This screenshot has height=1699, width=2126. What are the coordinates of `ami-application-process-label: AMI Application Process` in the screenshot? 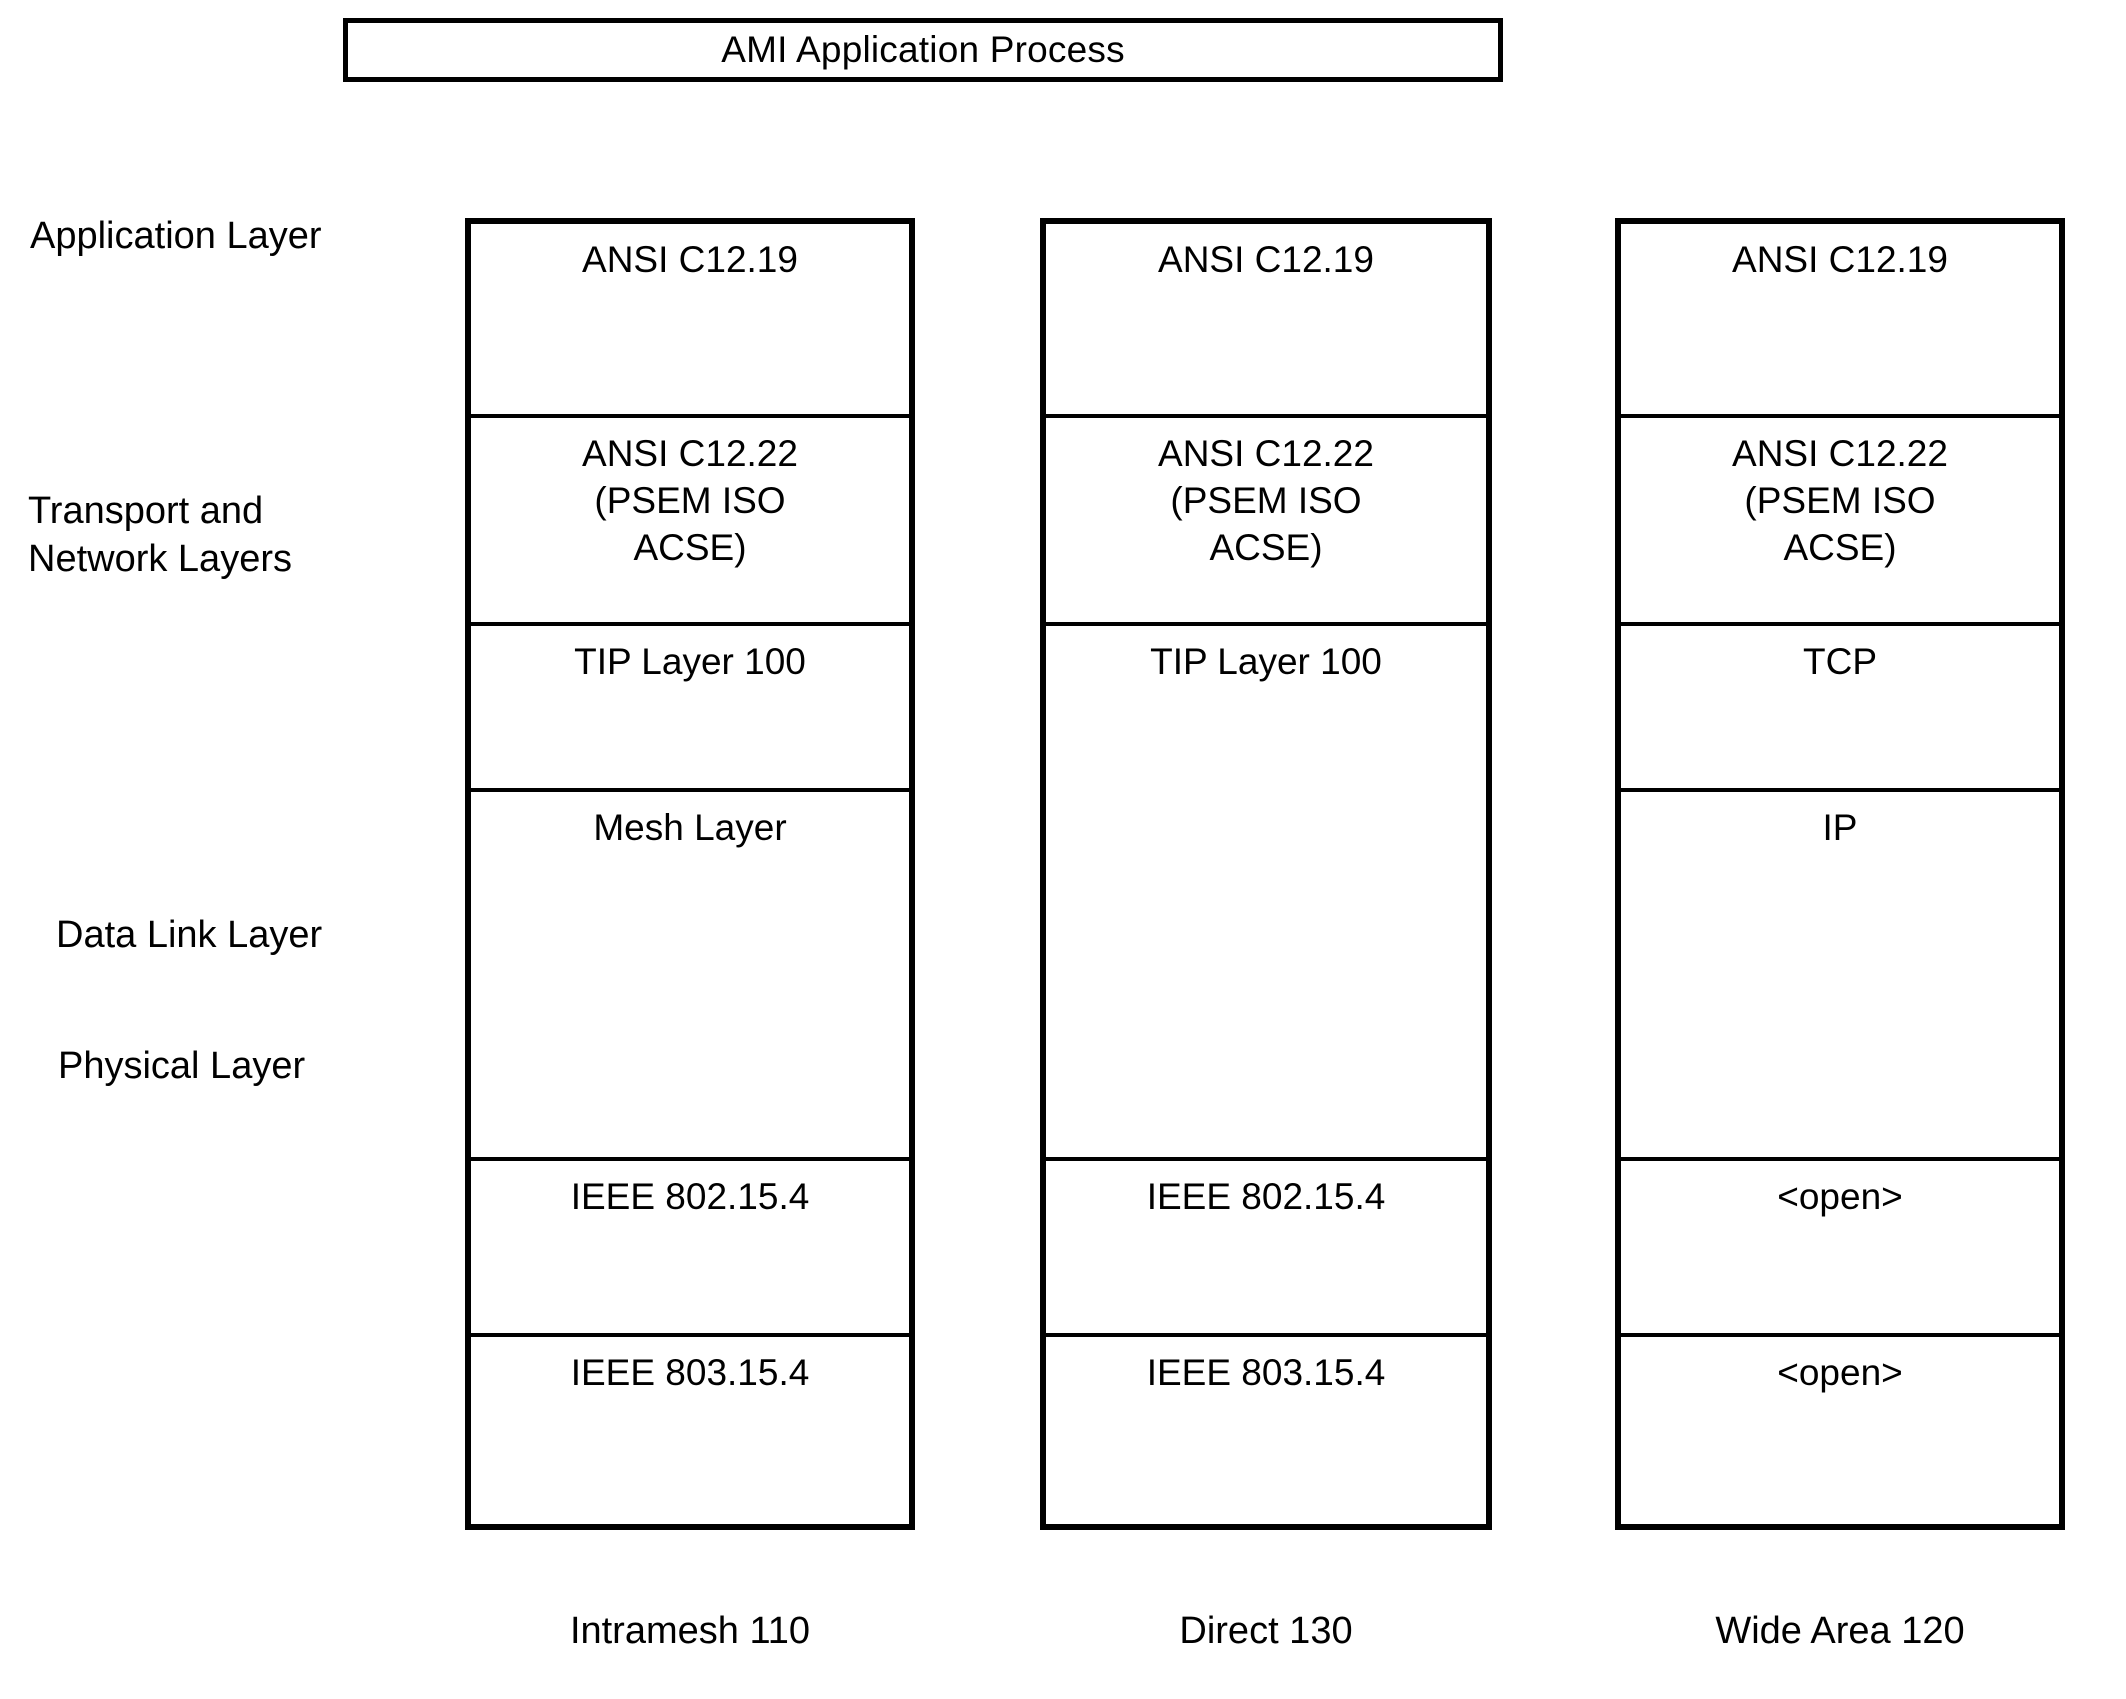 It's located at (923, 49).